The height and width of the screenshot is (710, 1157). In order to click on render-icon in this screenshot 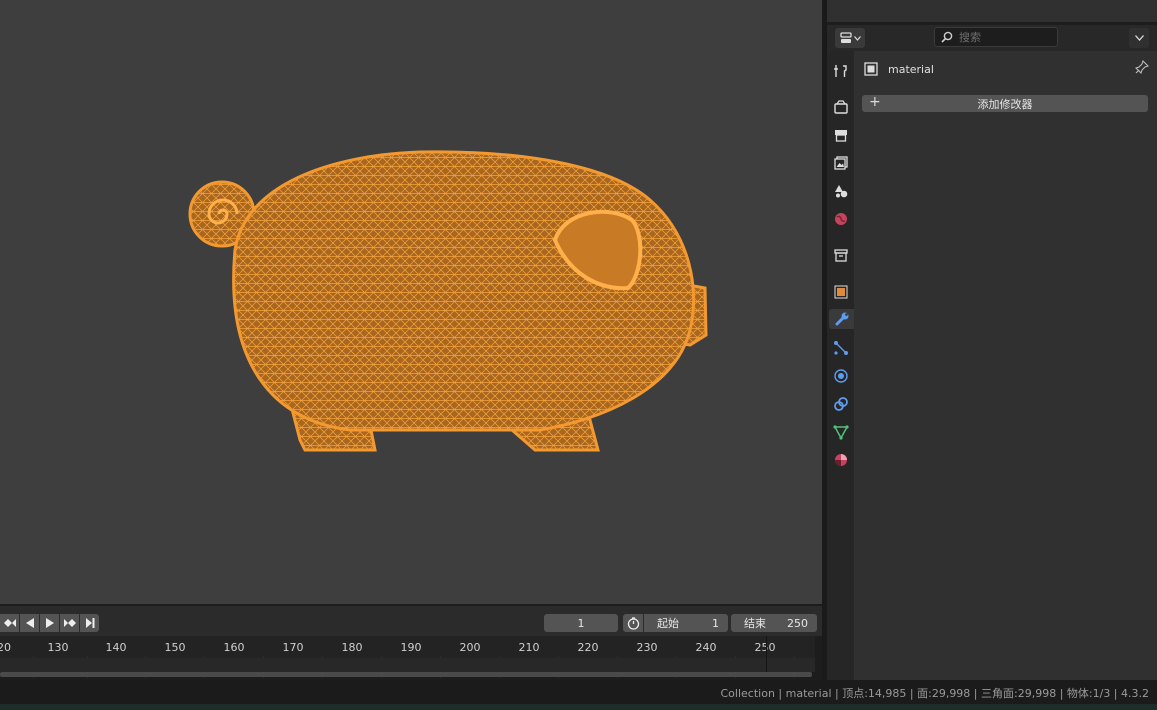, I will do `click(841, 107)`.